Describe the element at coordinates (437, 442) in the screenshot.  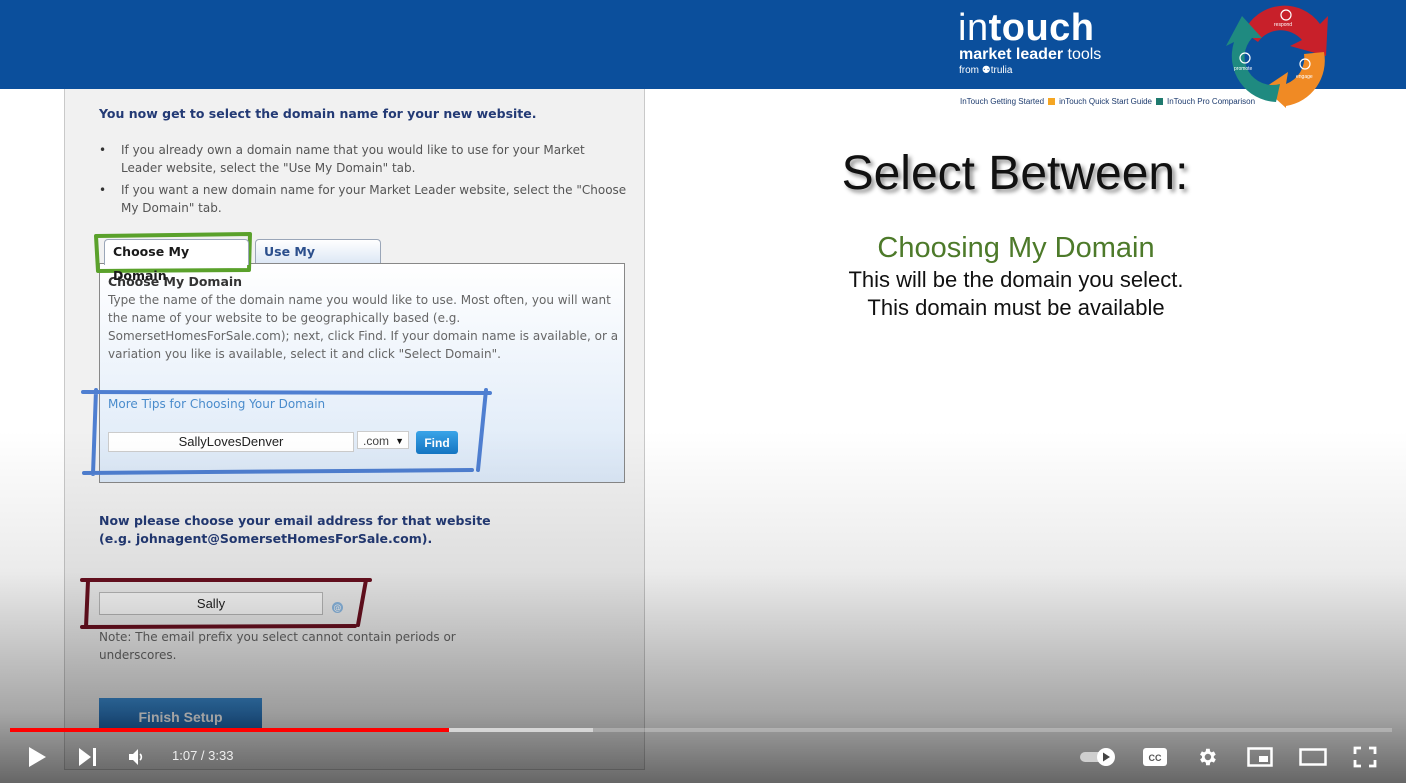
I see `find-button: Find` at that location.